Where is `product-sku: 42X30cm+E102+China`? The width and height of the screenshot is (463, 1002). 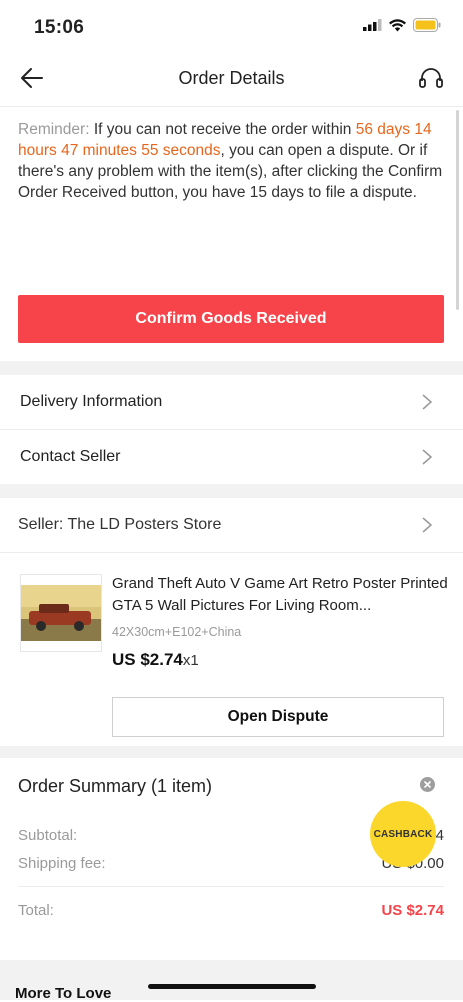
product-sku: 42X30cm+E102+China is located at coordinates (177, 632).